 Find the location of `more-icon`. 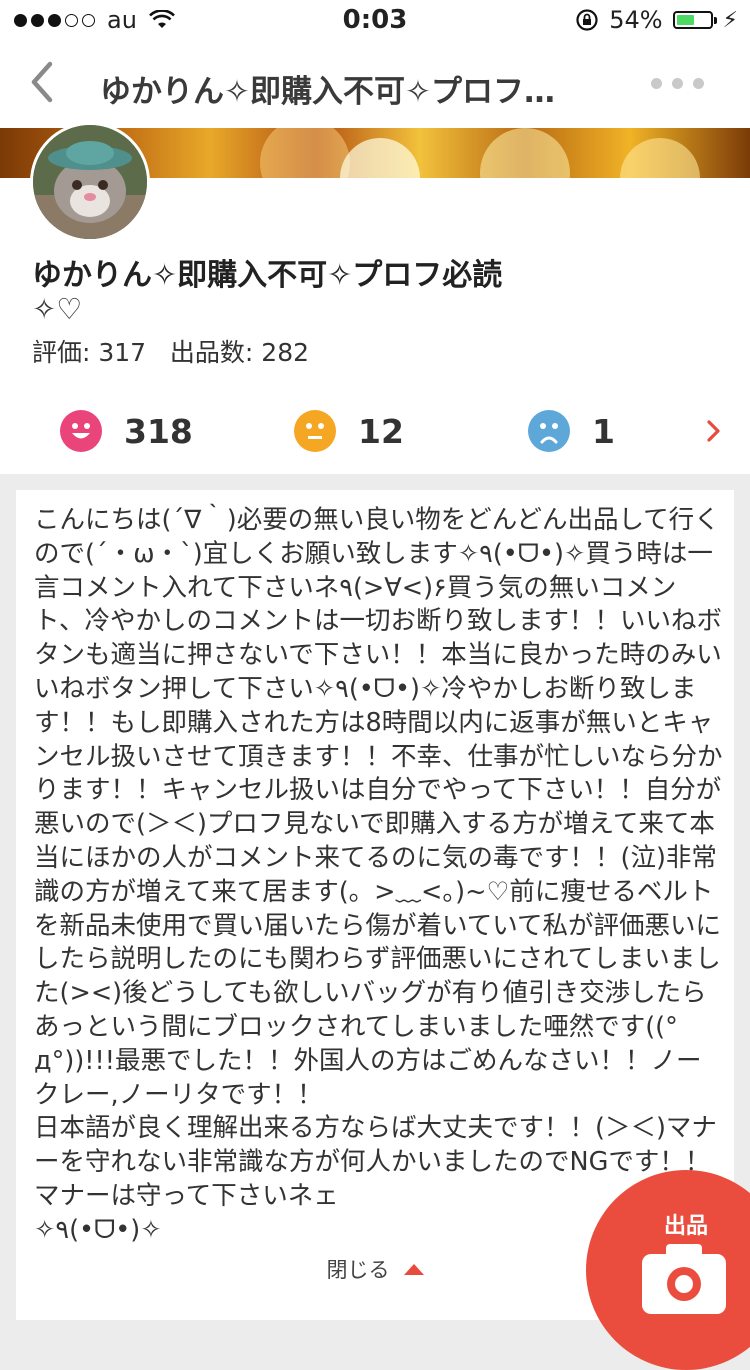

more-icon is located at coordinates (677, 83).